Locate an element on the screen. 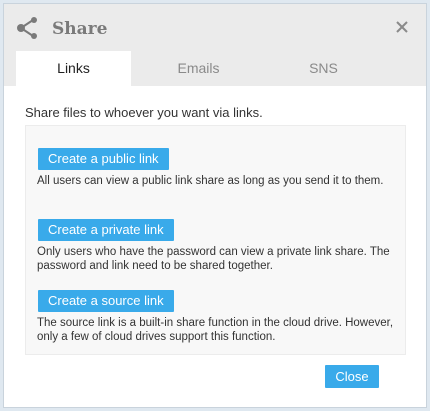 This screenshot has height=411, width=430. create-public-link-button: Create a public link is located at coordinates (103, 159).